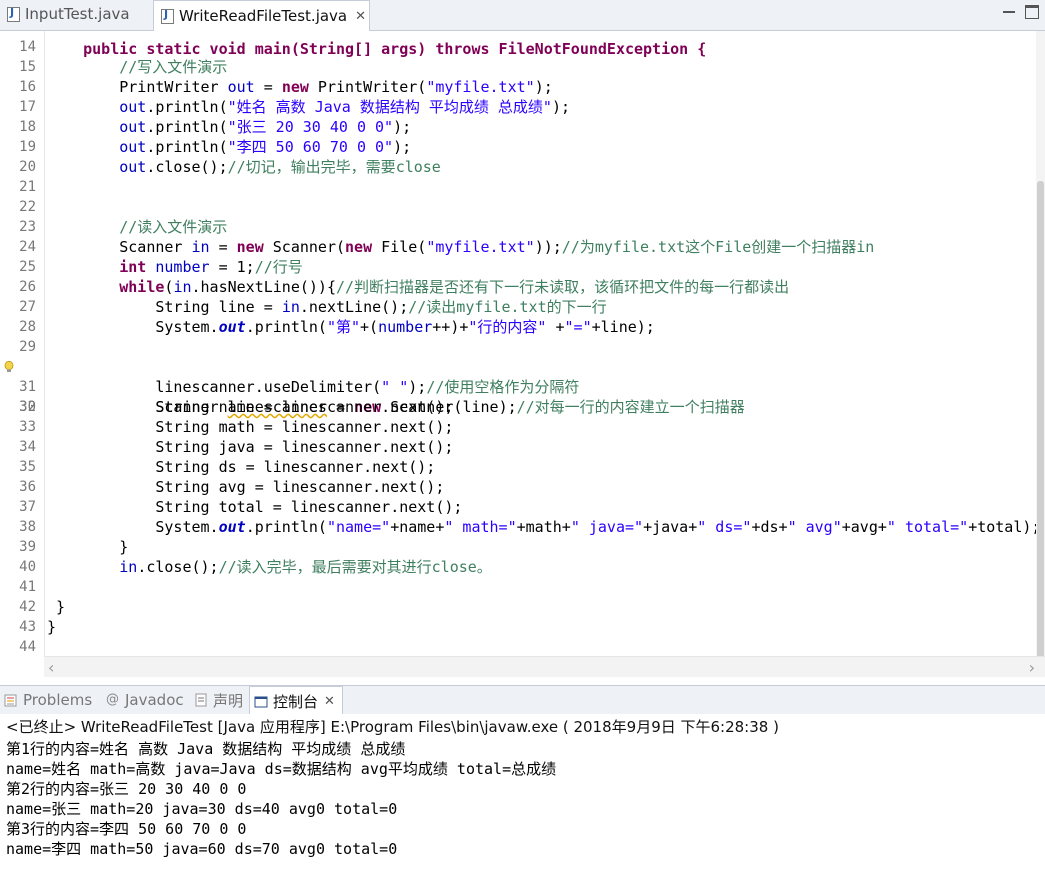 Image resolution: width=1045 pixels, height=869 pixels. I want to click on tab-problems: Problems, so click(49, 700).